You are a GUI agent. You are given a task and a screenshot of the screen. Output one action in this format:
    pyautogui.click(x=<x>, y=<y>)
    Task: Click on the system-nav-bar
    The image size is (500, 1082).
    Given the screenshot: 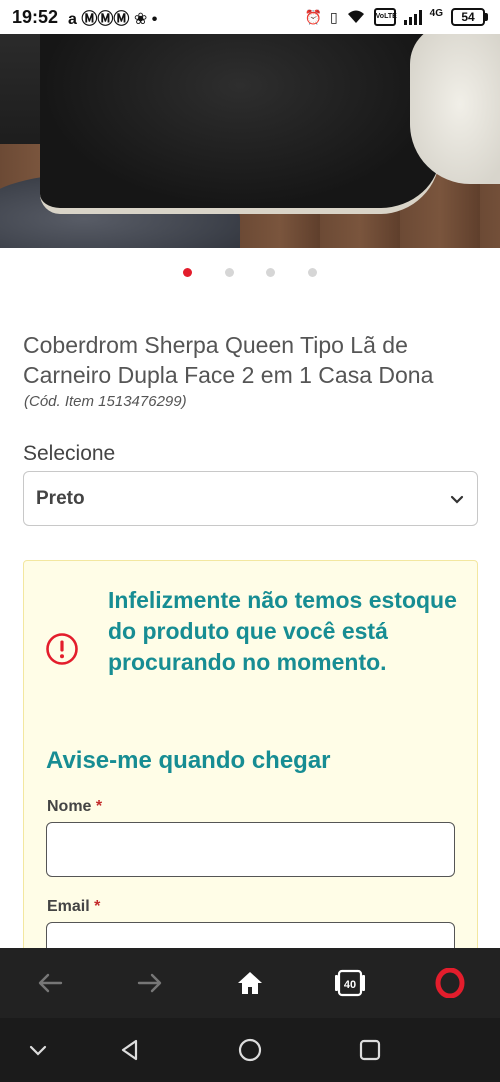 What is the action you would take?
    pyautogui.click(x=250, y=1050)
    